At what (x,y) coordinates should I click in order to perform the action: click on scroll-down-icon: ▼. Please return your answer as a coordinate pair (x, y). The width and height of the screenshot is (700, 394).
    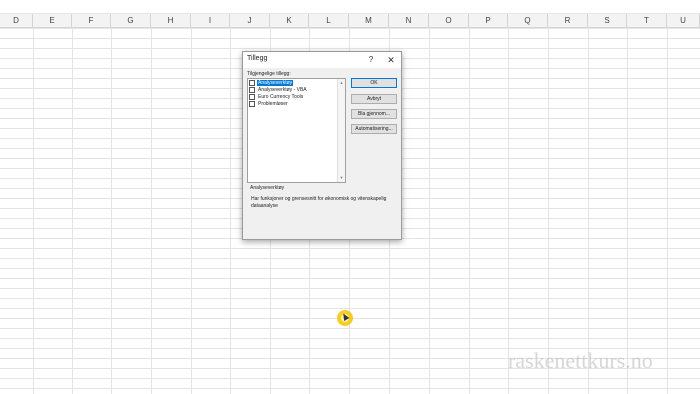
    Looking at the image, I should click on (341, 177).